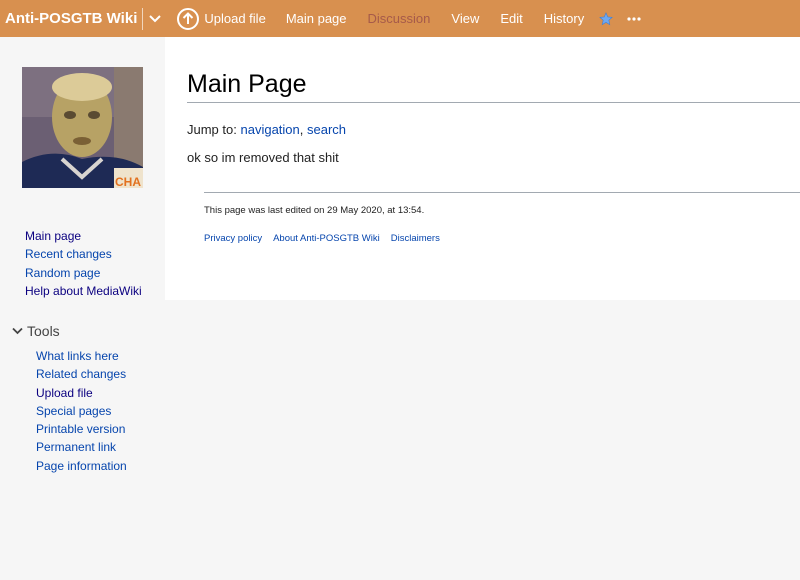  What do you see at coordinates (316, 18) in the screenshot?
I see `main-page-tab: Main page` at bounding box center [316, 18].